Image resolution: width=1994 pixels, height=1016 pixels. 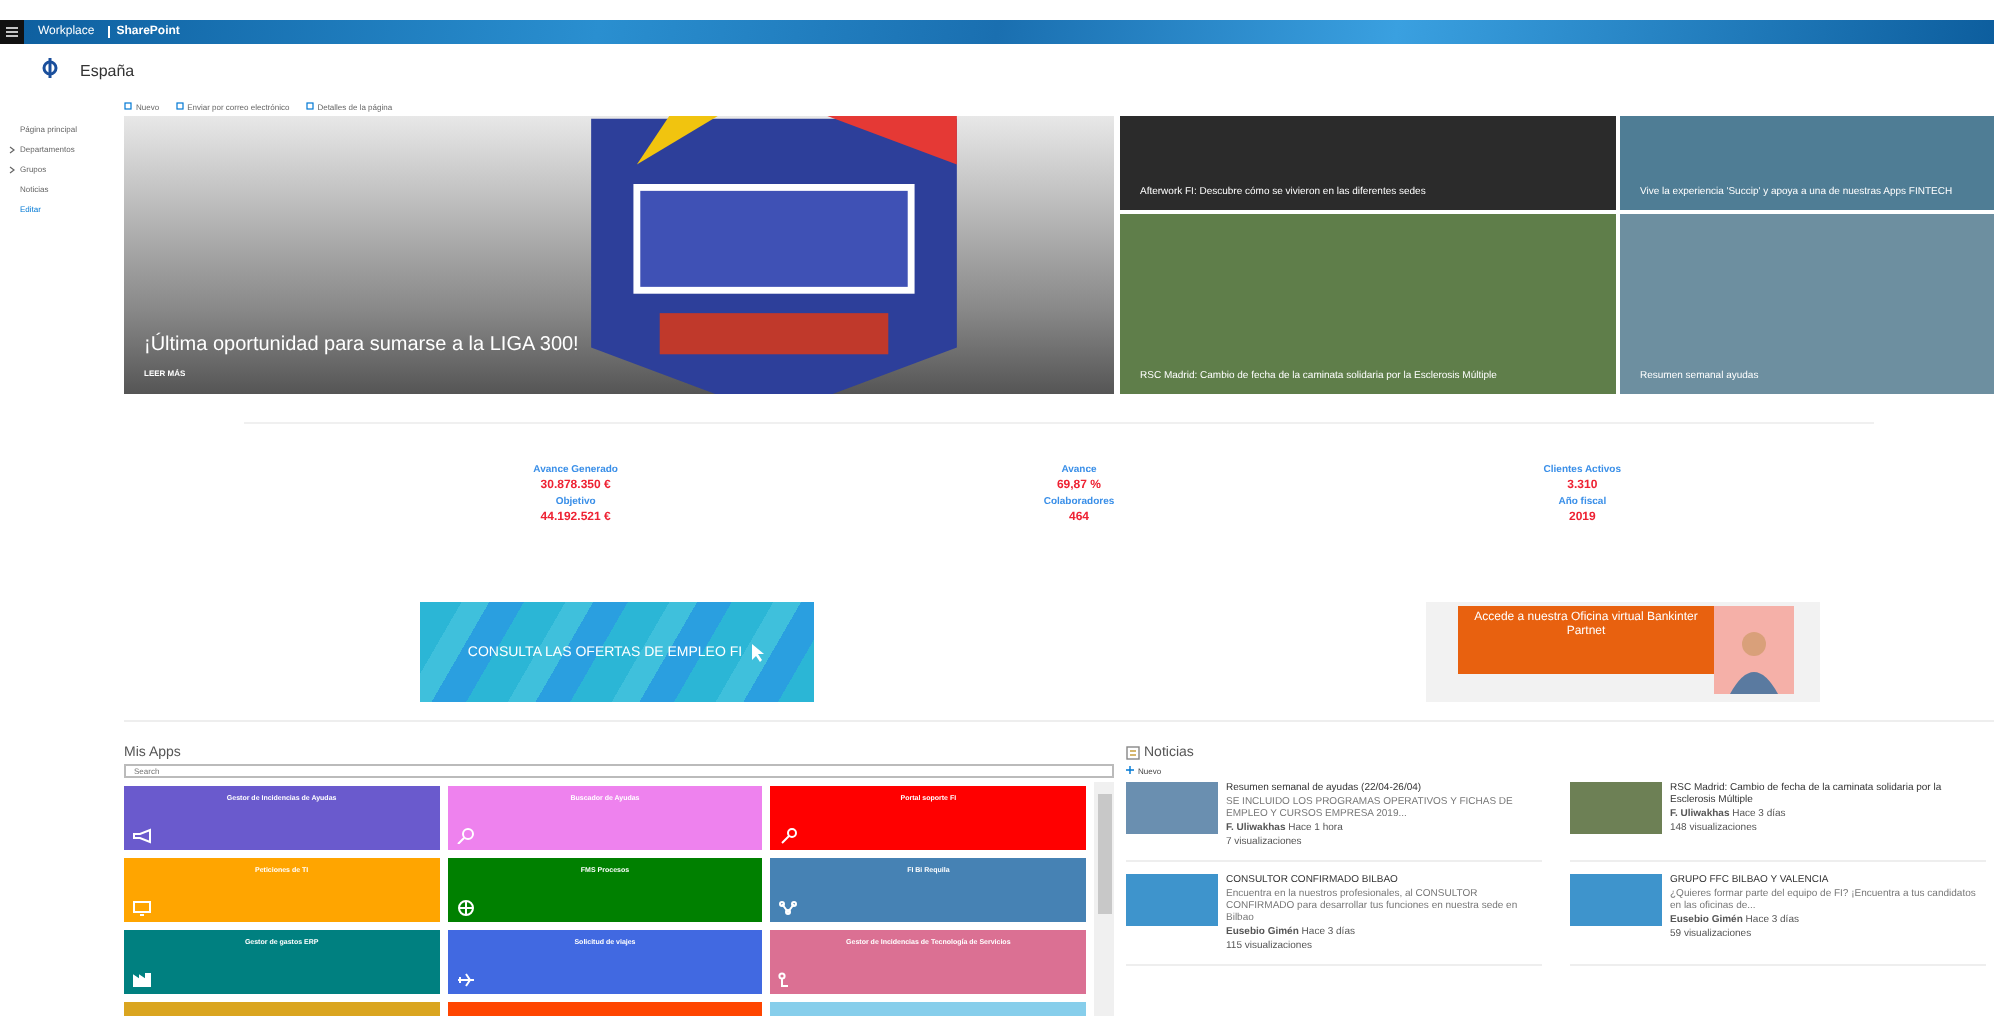 I want to click on person-placeholder, so click(x=1754, y=650).